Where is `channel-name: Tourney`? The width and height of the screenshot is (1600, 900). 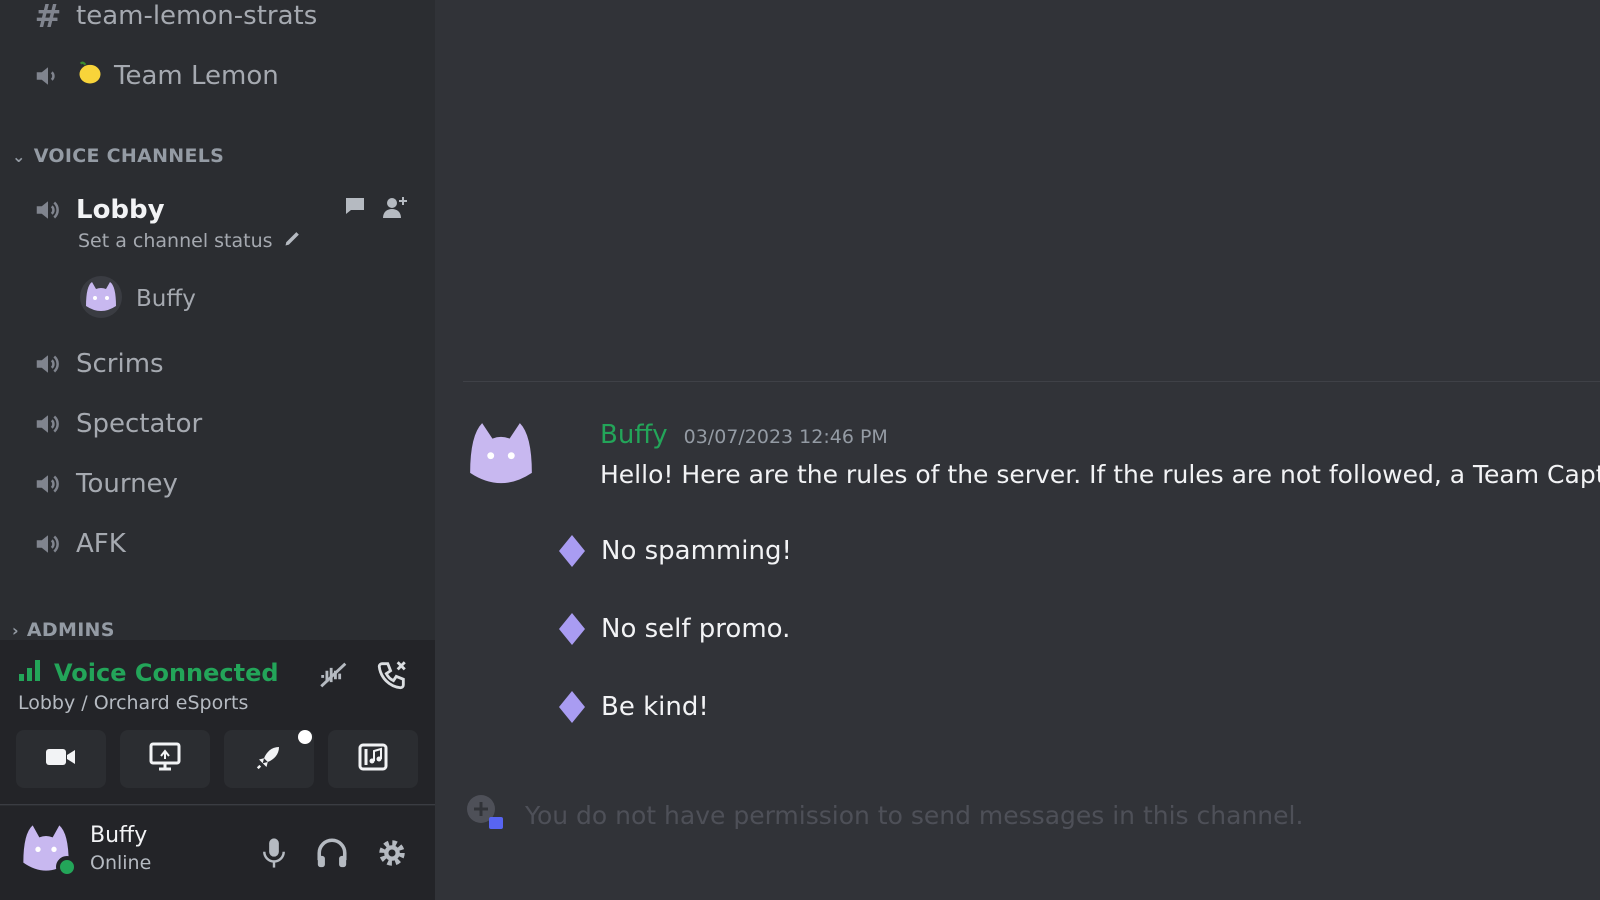 channel-name: Tourney is located at coordinates (127, 484).